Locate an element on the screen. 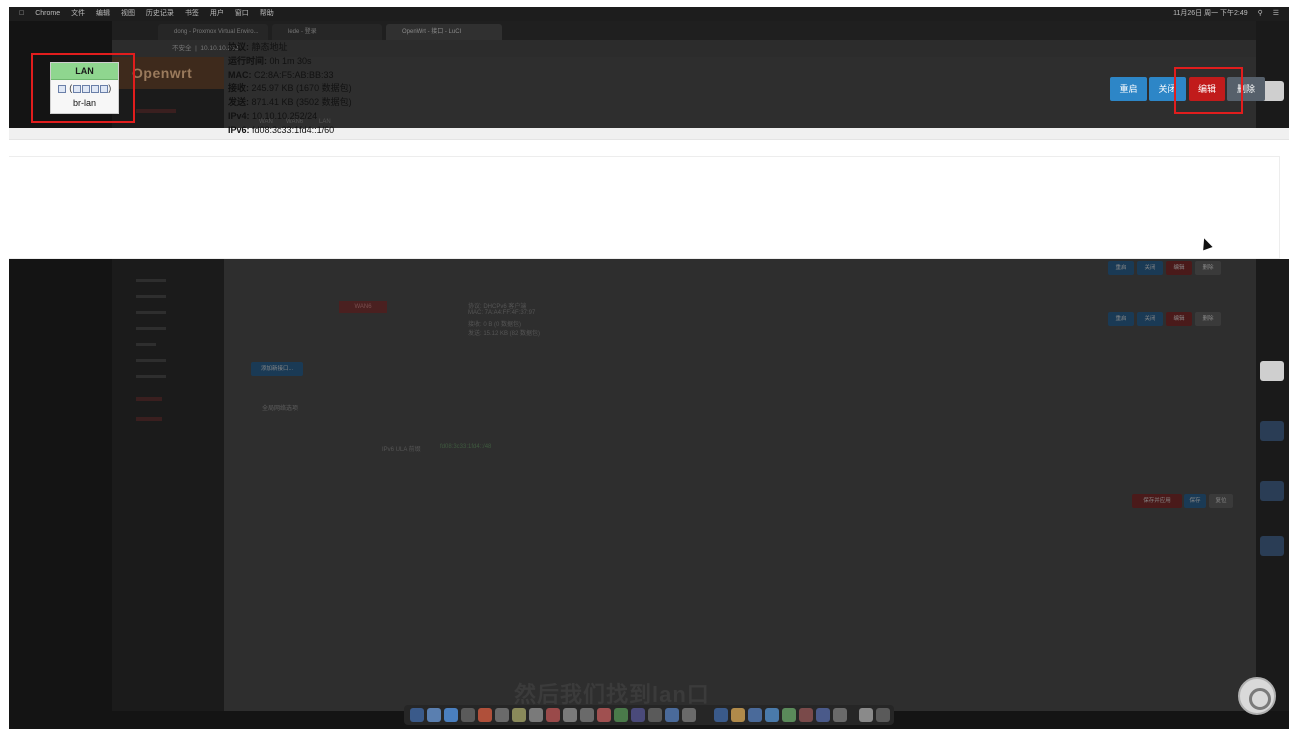  wan-restart-button: 重启 is located at coordinates (1121, 268).